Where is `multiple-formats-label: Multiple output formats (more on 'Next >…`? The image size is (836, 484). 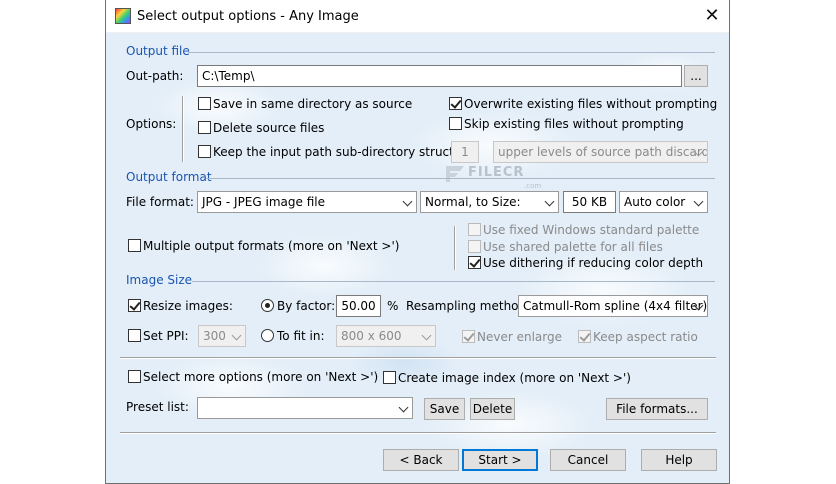
multiple-formats-label: Multiple output formats (more on 'Next >… is located at coordinates (271, 246).